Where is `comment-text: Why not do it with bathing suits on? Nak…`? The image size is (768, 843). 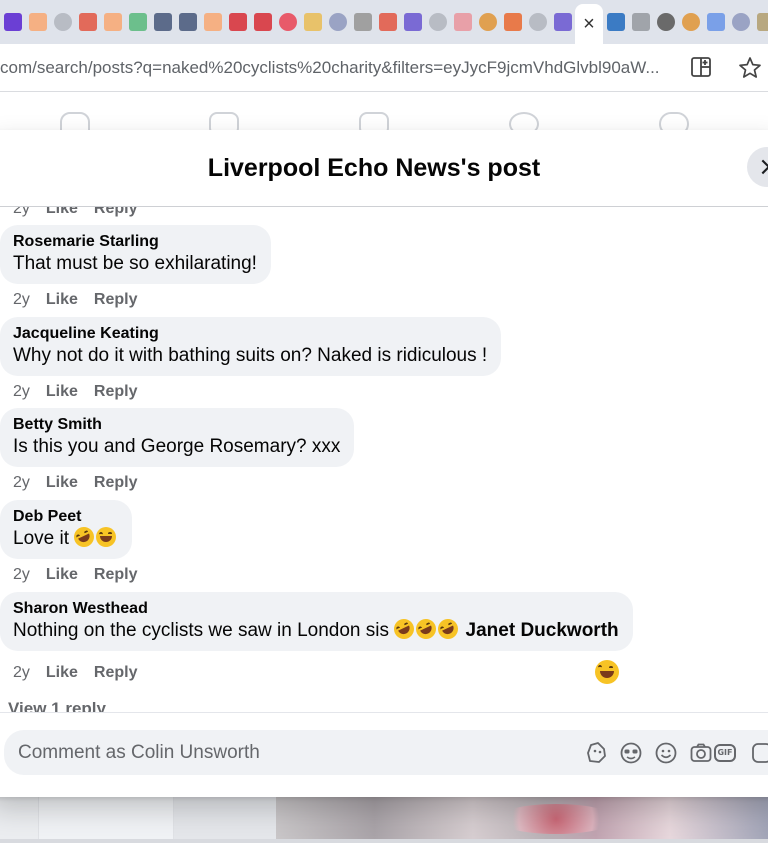 comment-text: Why not do it with bathing suits on? Nak… is located at coordinates (250, 355).